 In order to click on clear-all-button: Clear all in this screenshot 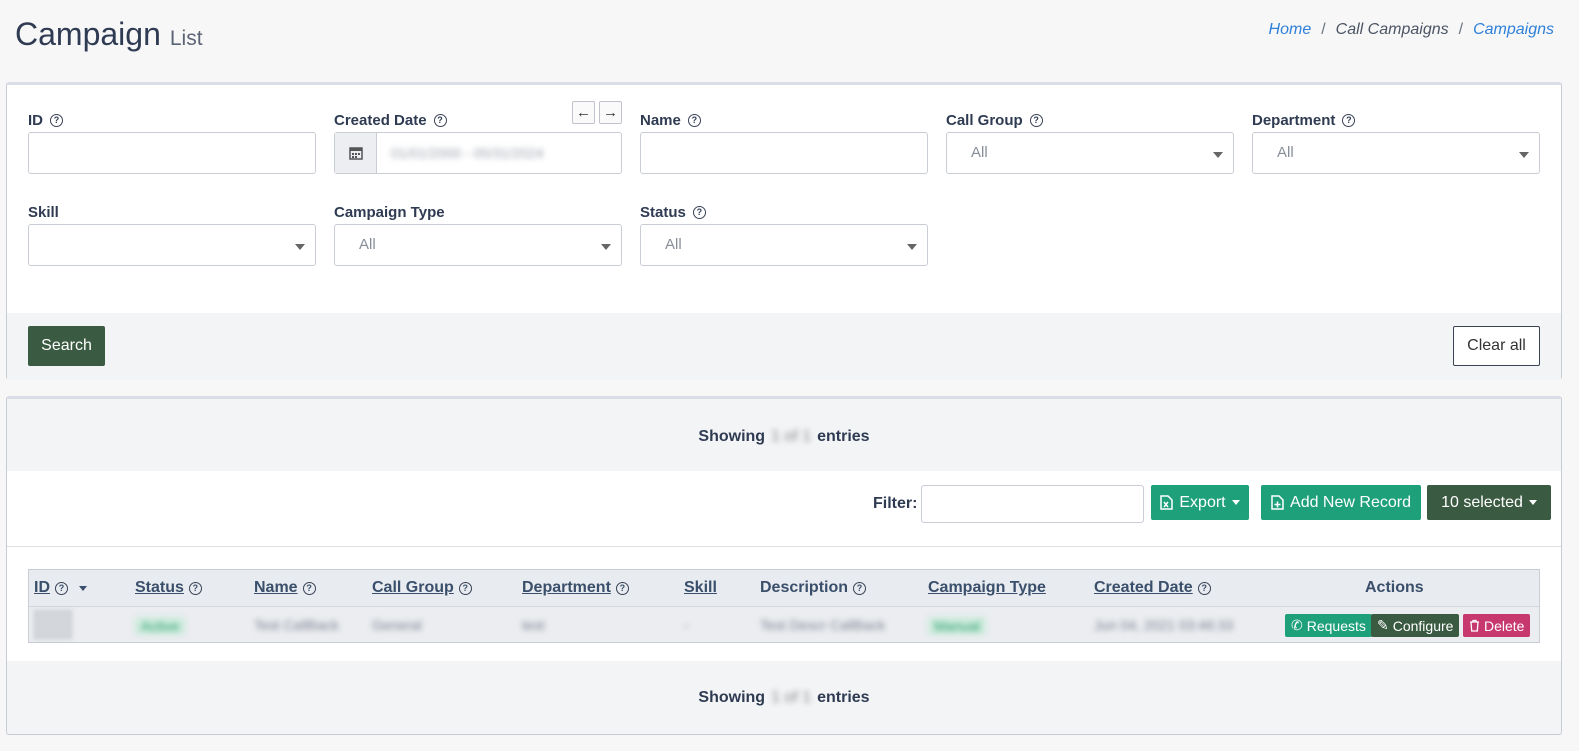, I will do `click(1496, 346)`.